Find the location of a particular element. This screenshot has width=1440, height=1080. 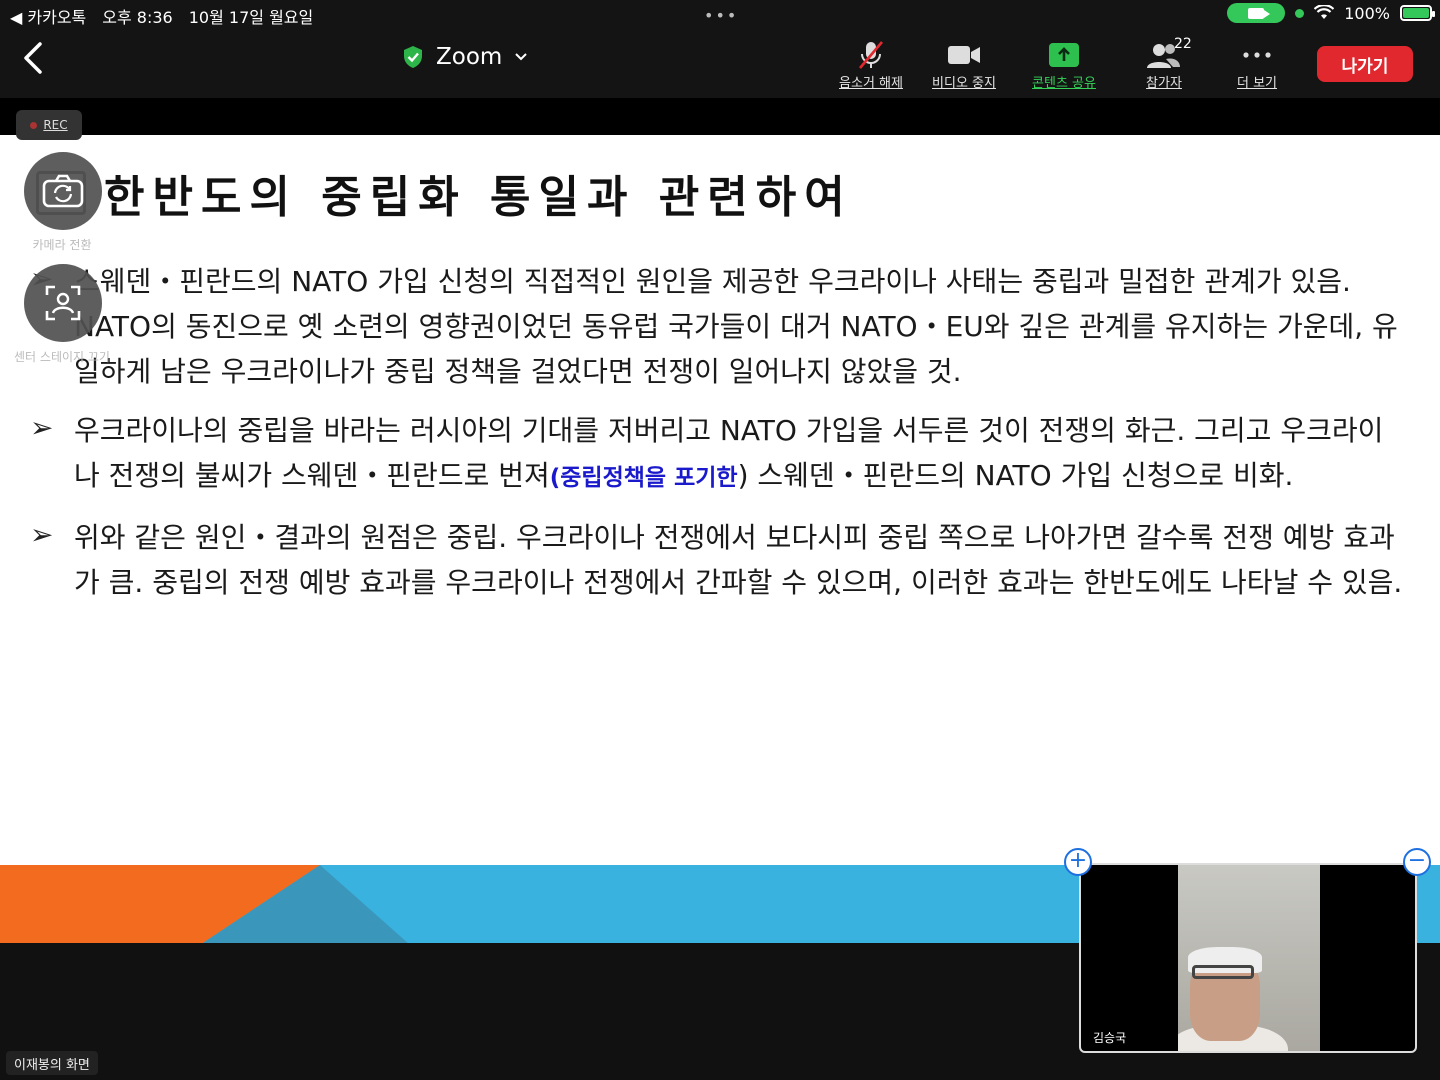

self-video-tile: 김승국 is located at coordinates (1248, 958).